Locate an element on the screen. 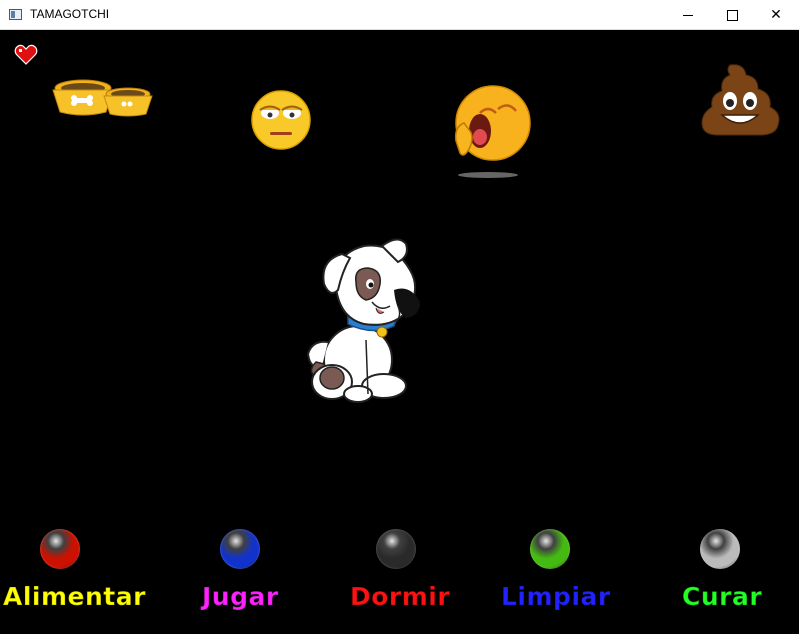  action-label-limpiar: Limpiar is located at coordinates (556, 597).